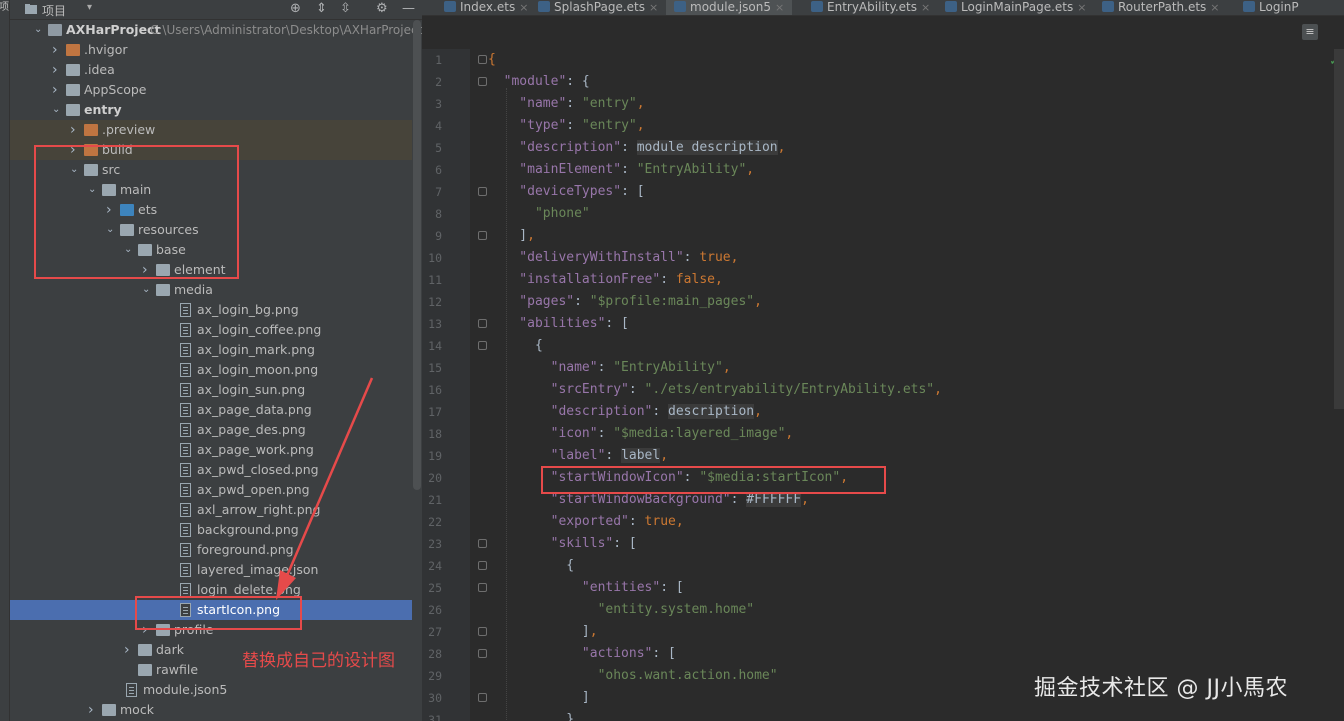  I want to click on tree-folder-item: ⌄ entry, so click(211, 110).